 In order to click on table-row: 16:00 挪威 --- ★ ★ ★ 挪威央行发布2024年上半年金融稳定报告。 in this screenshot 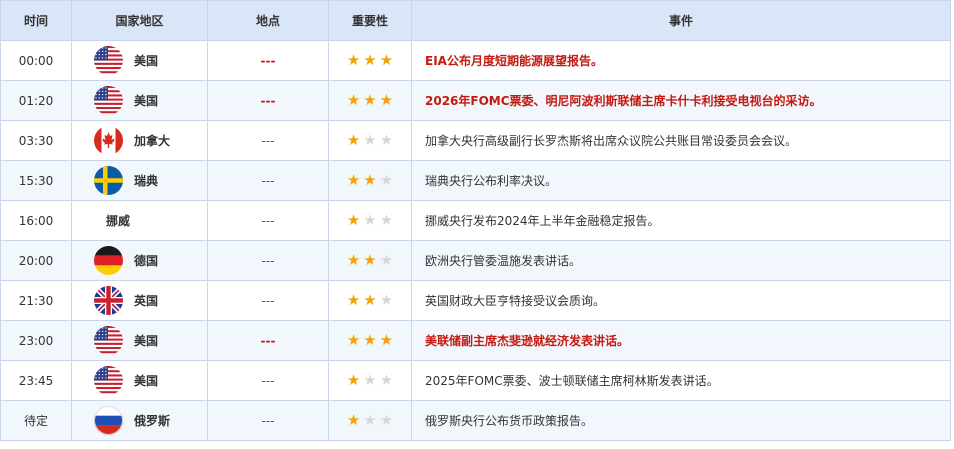, I will do `click(475, 220)`.